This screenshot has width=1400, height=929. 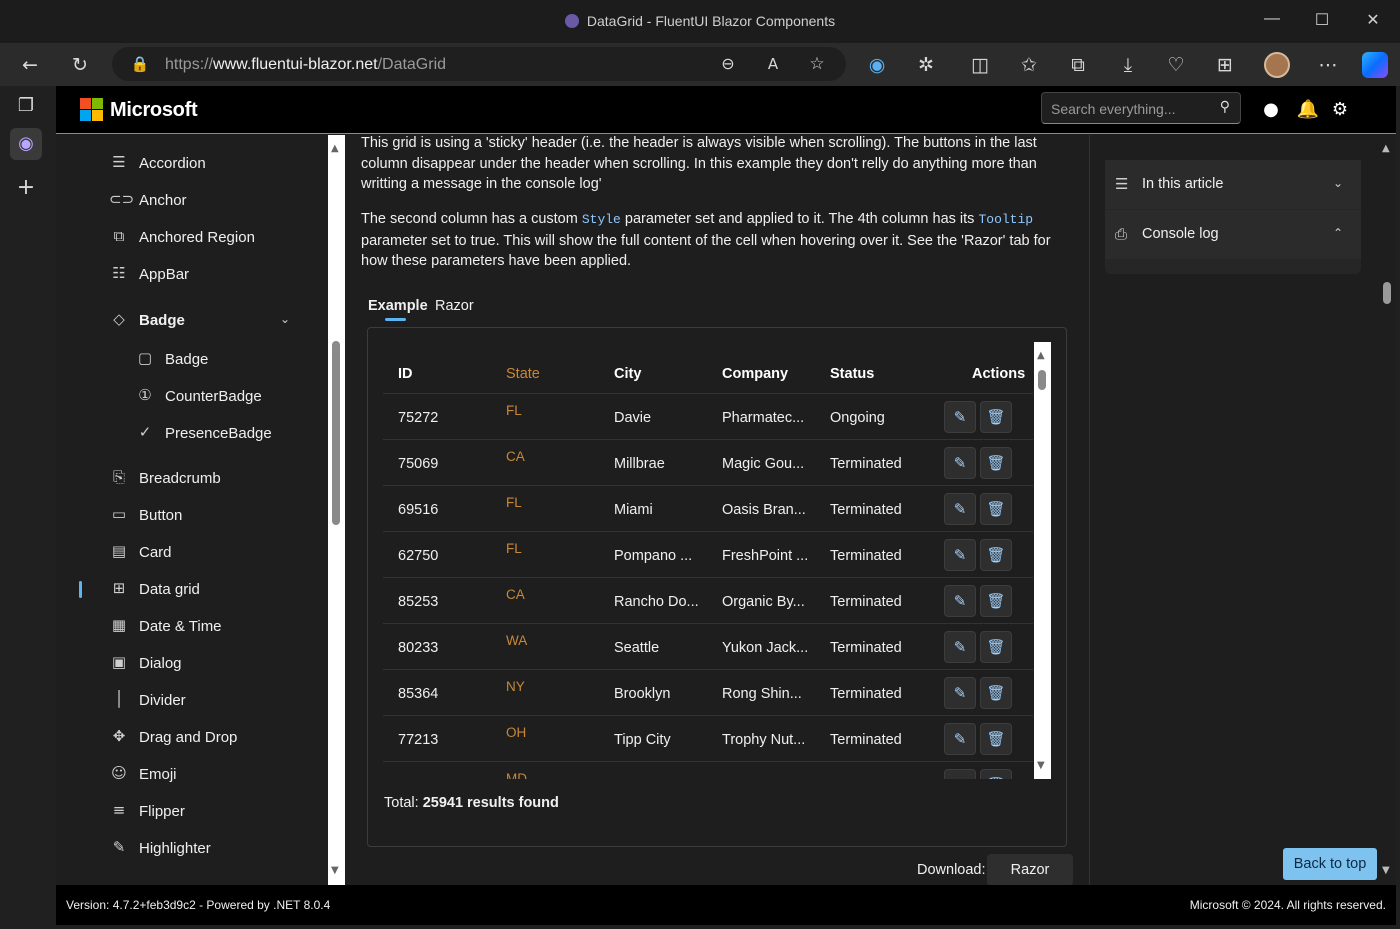 I want to click on nav-item-appbar: ☷ AppBar, so click(x=201, y=274).